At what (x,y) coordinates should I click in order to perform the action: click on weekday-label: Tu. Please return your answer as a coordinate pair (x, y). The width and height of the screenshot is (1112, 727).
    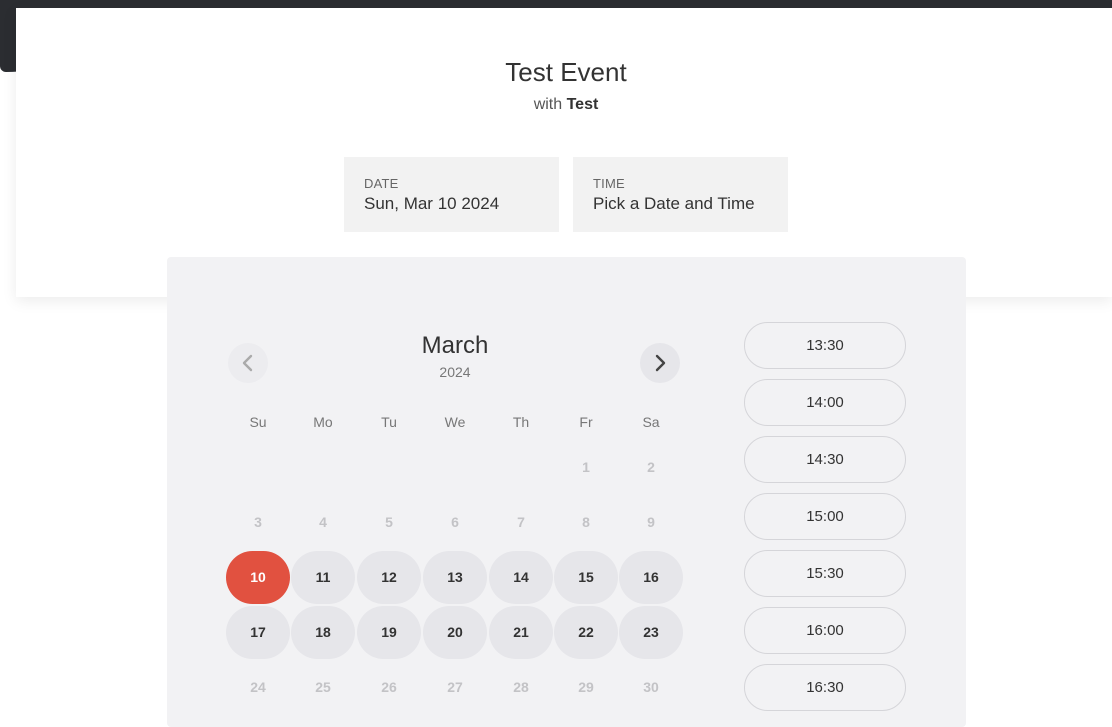
    Looking at the image, I should click on (389, 422).